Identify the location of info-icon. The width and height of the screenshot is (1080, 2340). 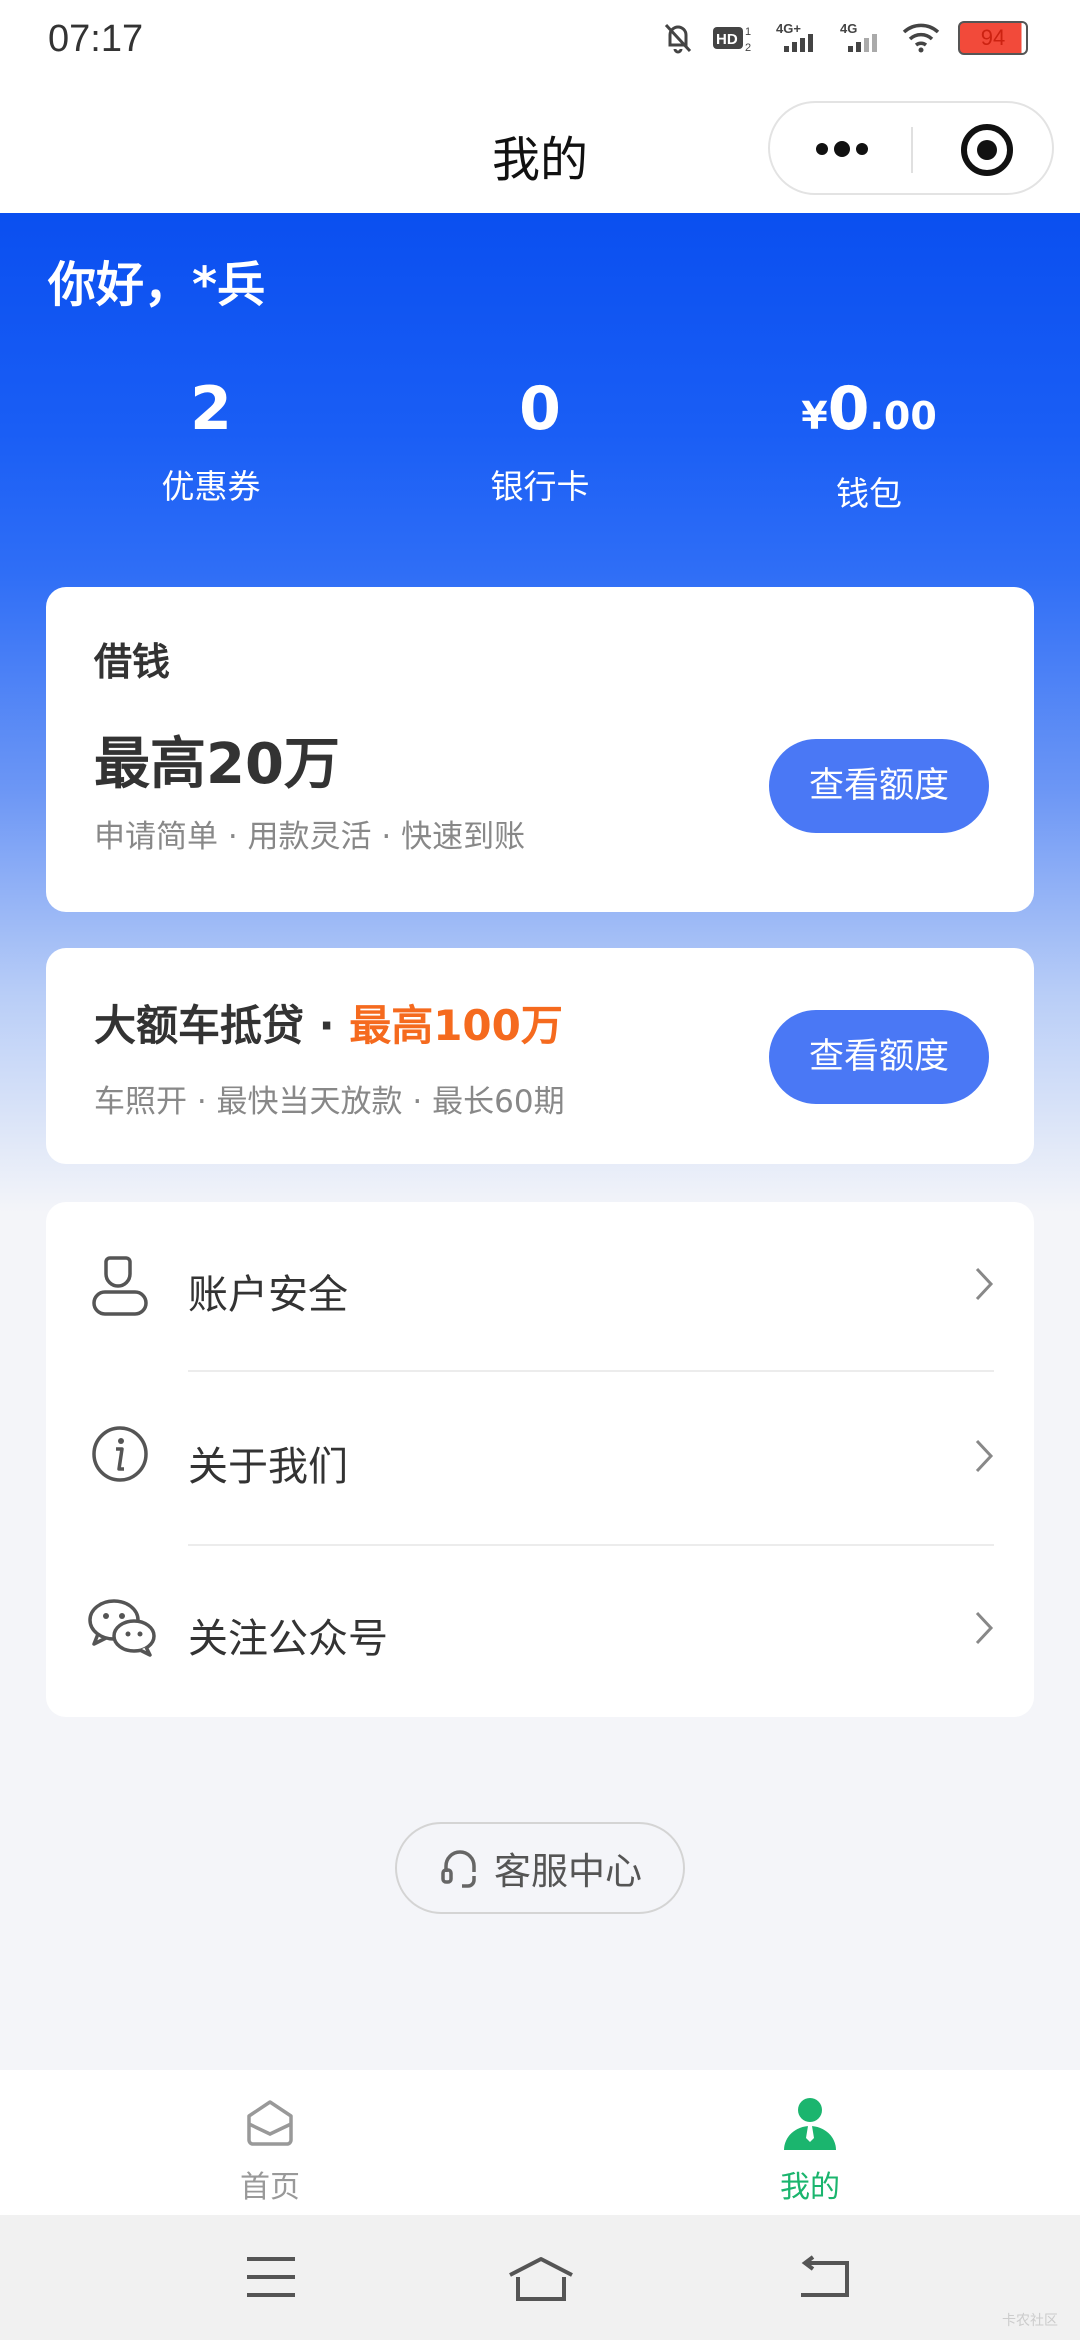
(120, 1454).